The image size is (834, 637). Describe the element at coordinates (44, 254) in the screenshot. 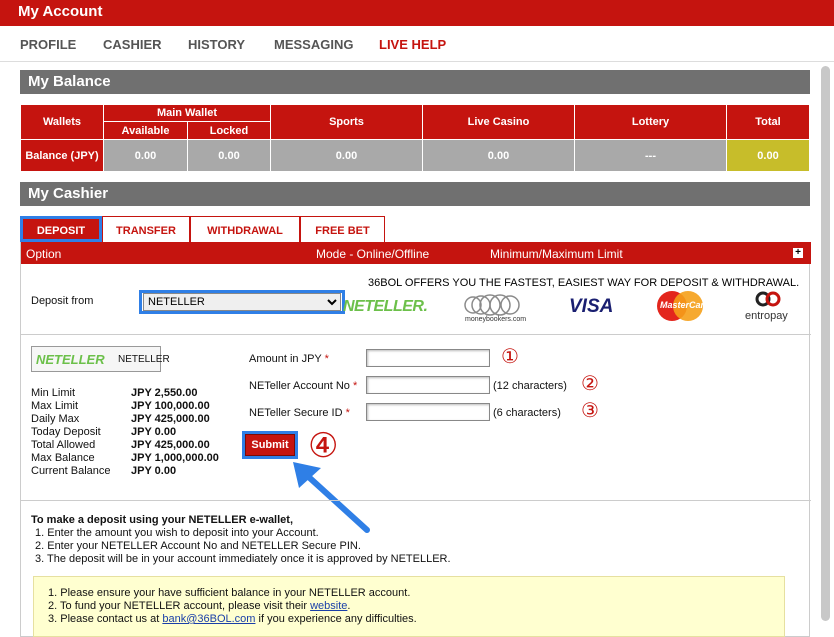

I see `option-header: Option` at that location.